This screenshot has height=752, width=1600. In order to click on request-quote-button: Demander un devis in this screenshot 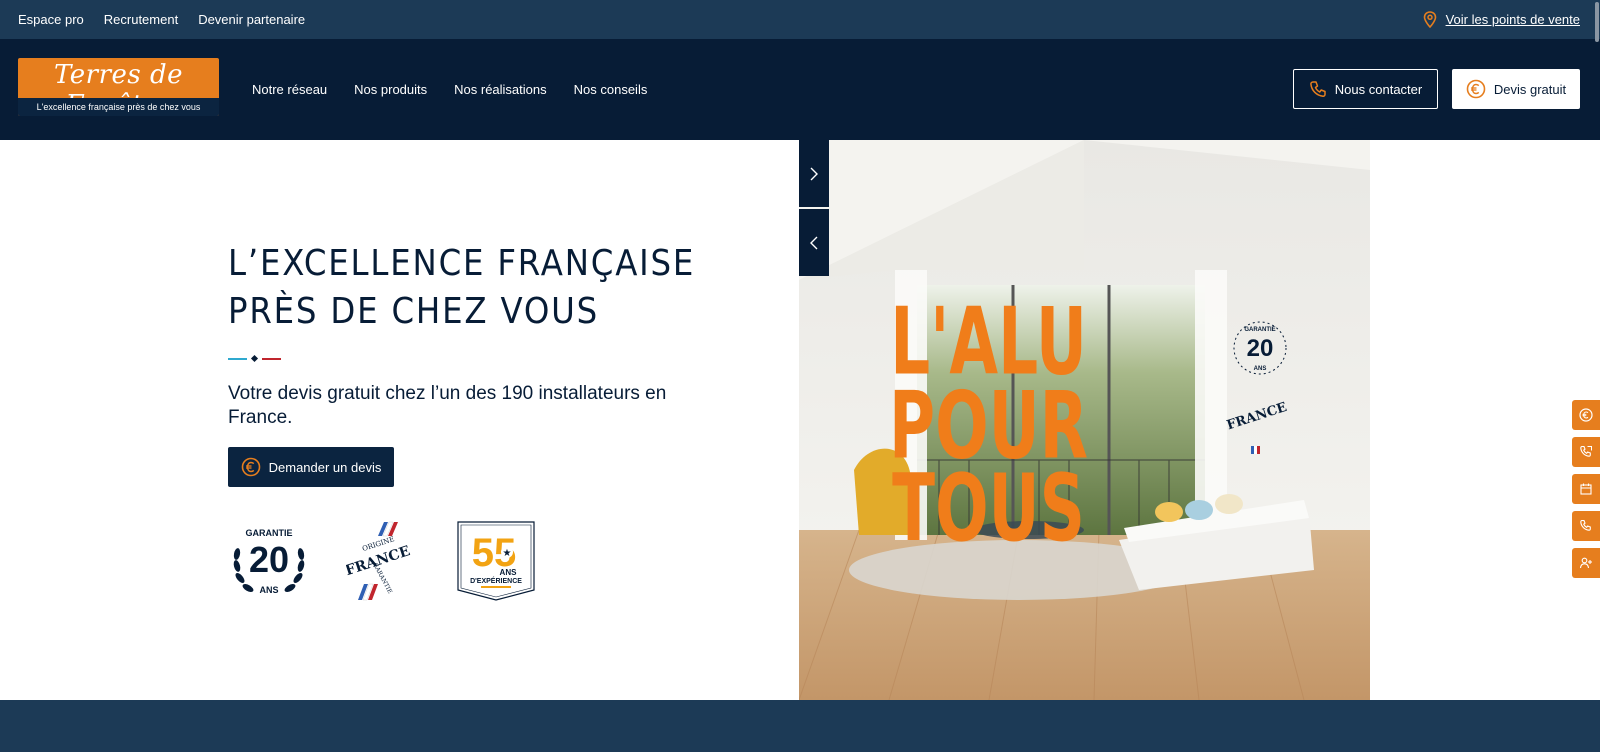, I will do `click(311, 467)`.